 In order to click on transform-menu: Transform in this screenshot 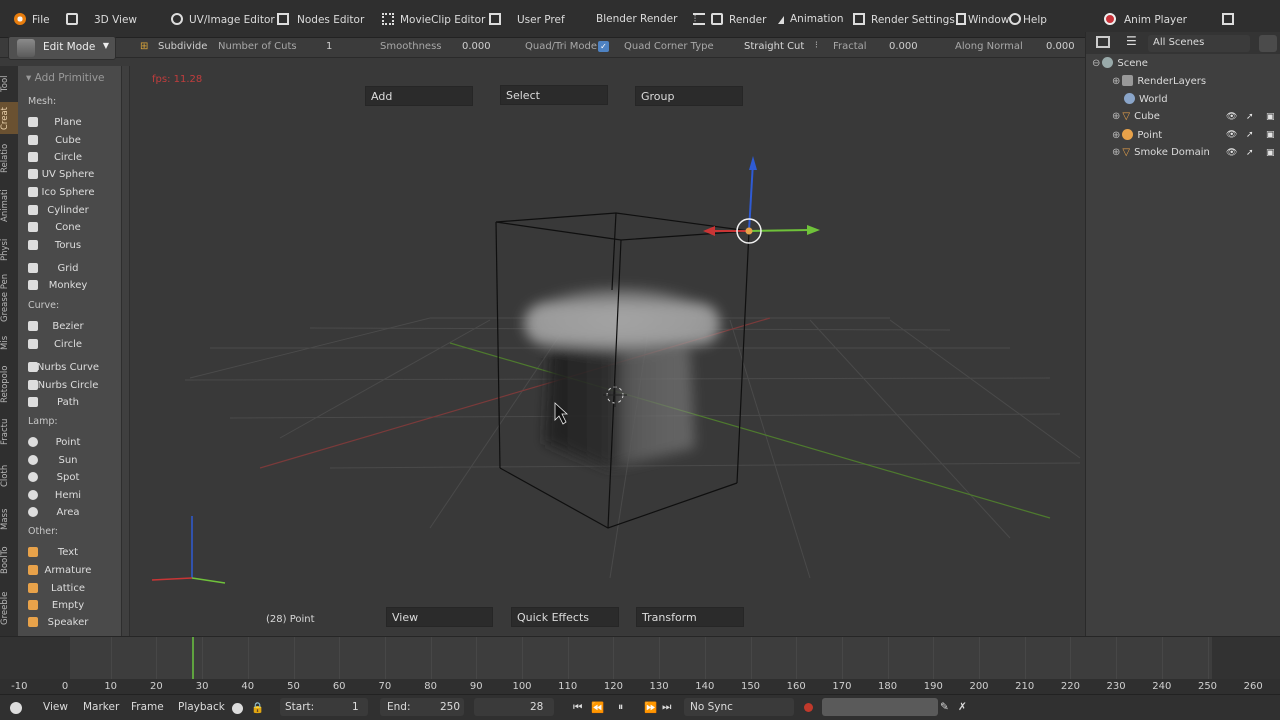, I will do `click(690, 617)`.